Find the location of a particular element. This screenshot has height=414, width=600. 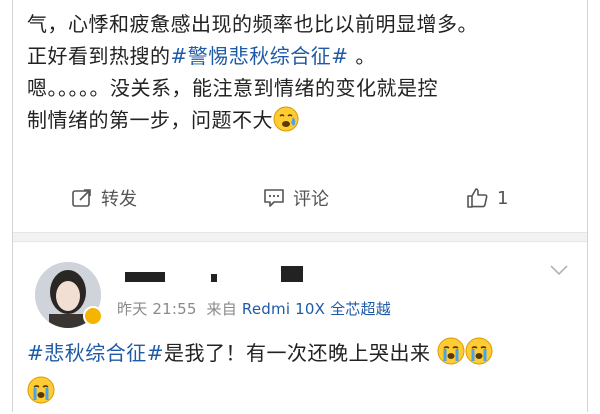

comment-label: 评论 is located at coordinates (311, 199).